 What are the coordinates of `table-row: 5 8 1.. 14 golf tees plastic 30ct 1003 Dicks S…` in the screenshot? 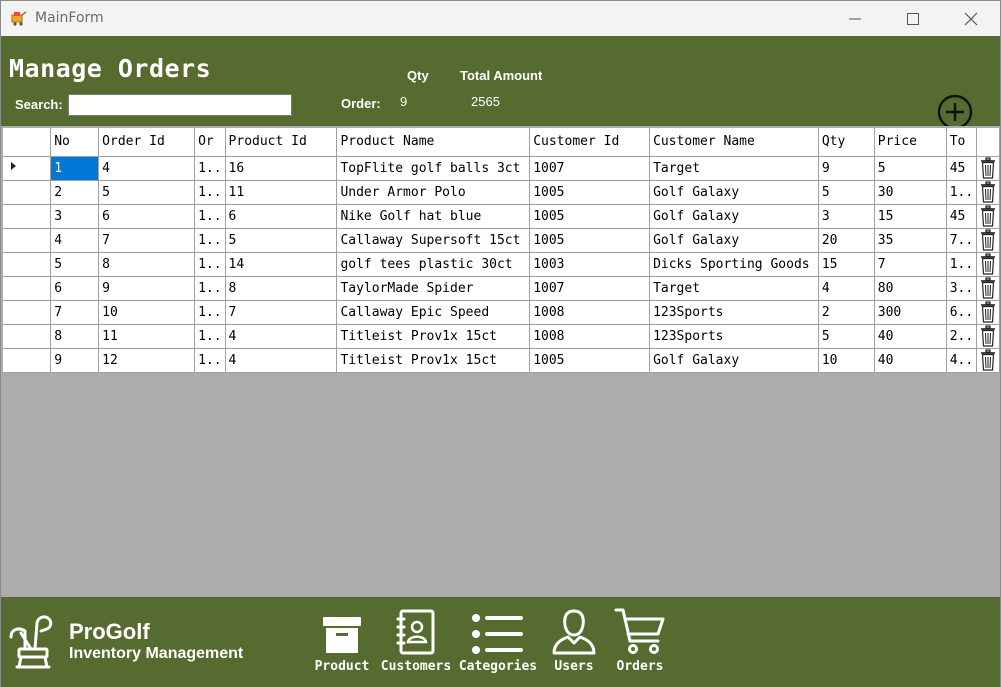 It's located at (501, 264).